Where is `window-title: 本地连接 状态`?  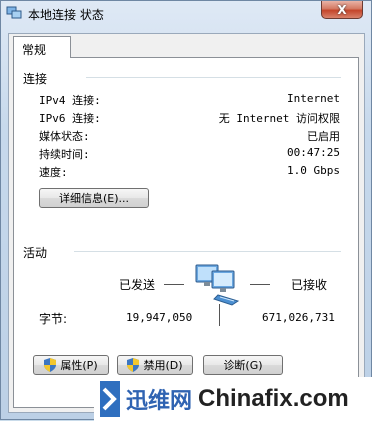 window-title: 本地连接 状态 is located at coordinates (66, 15).